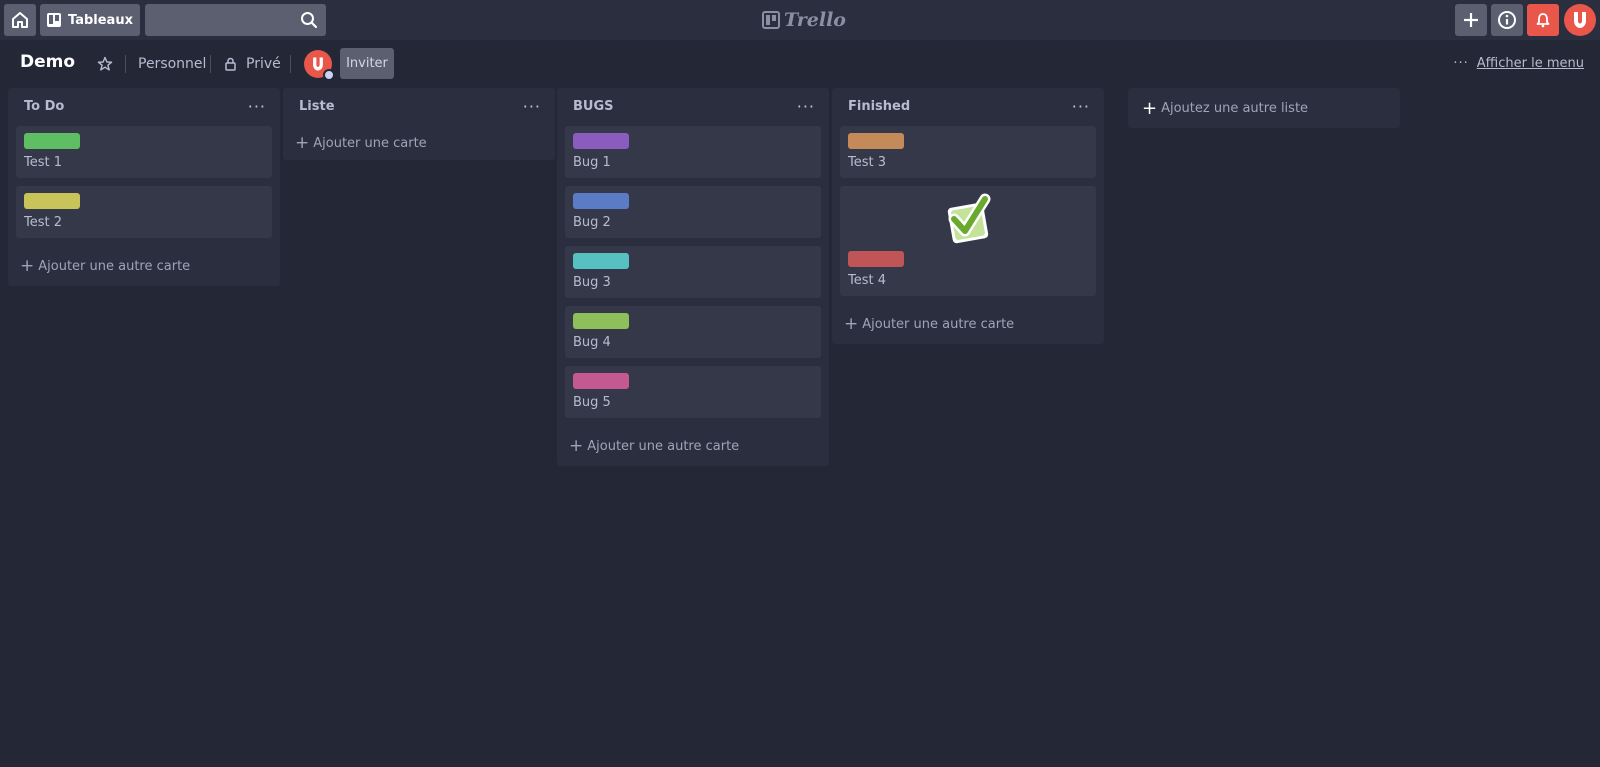 Image resolution: width=1600 pixels, height=767 pixels. What do you see at coordinates (968, 152) in the screenshot?
I see `card: Test 3` at bounding box center [968, 152].